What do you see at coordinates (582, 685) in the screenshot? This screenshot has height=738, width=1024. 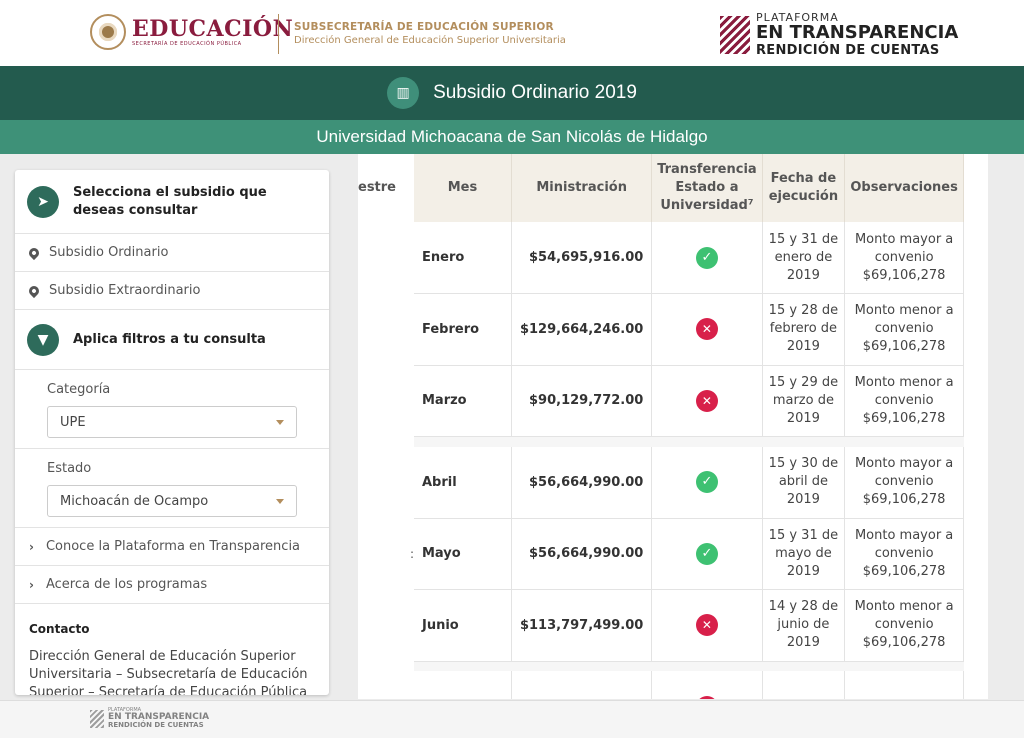 I see `cell-ministracion: $80,068,880.00` at bounding box center [582, 685].